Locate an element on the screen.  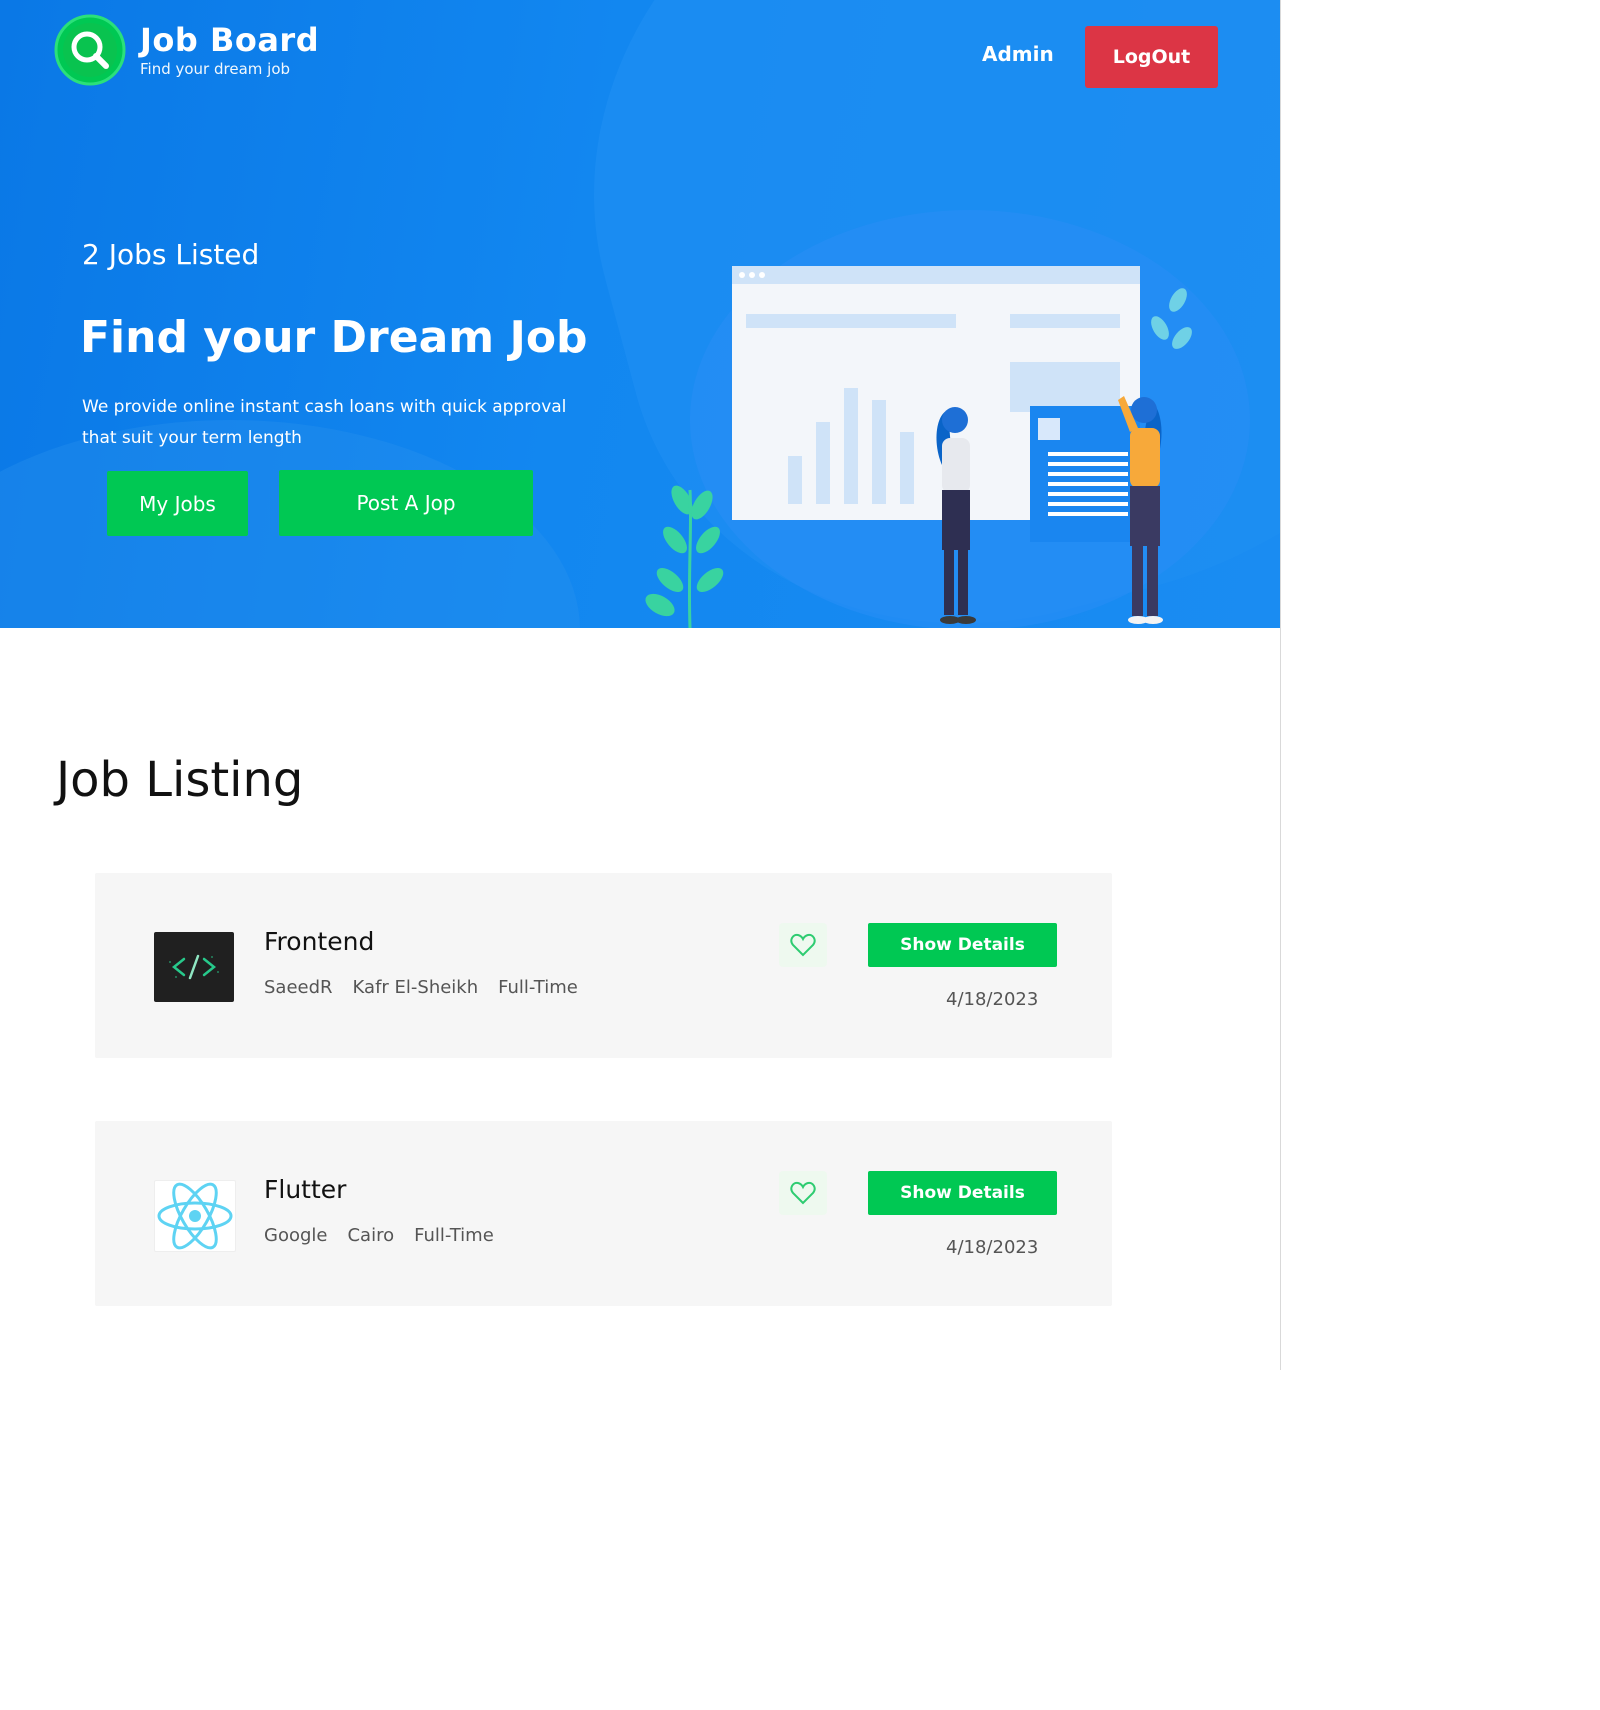
code-icon is located at coordinates (194, 967).